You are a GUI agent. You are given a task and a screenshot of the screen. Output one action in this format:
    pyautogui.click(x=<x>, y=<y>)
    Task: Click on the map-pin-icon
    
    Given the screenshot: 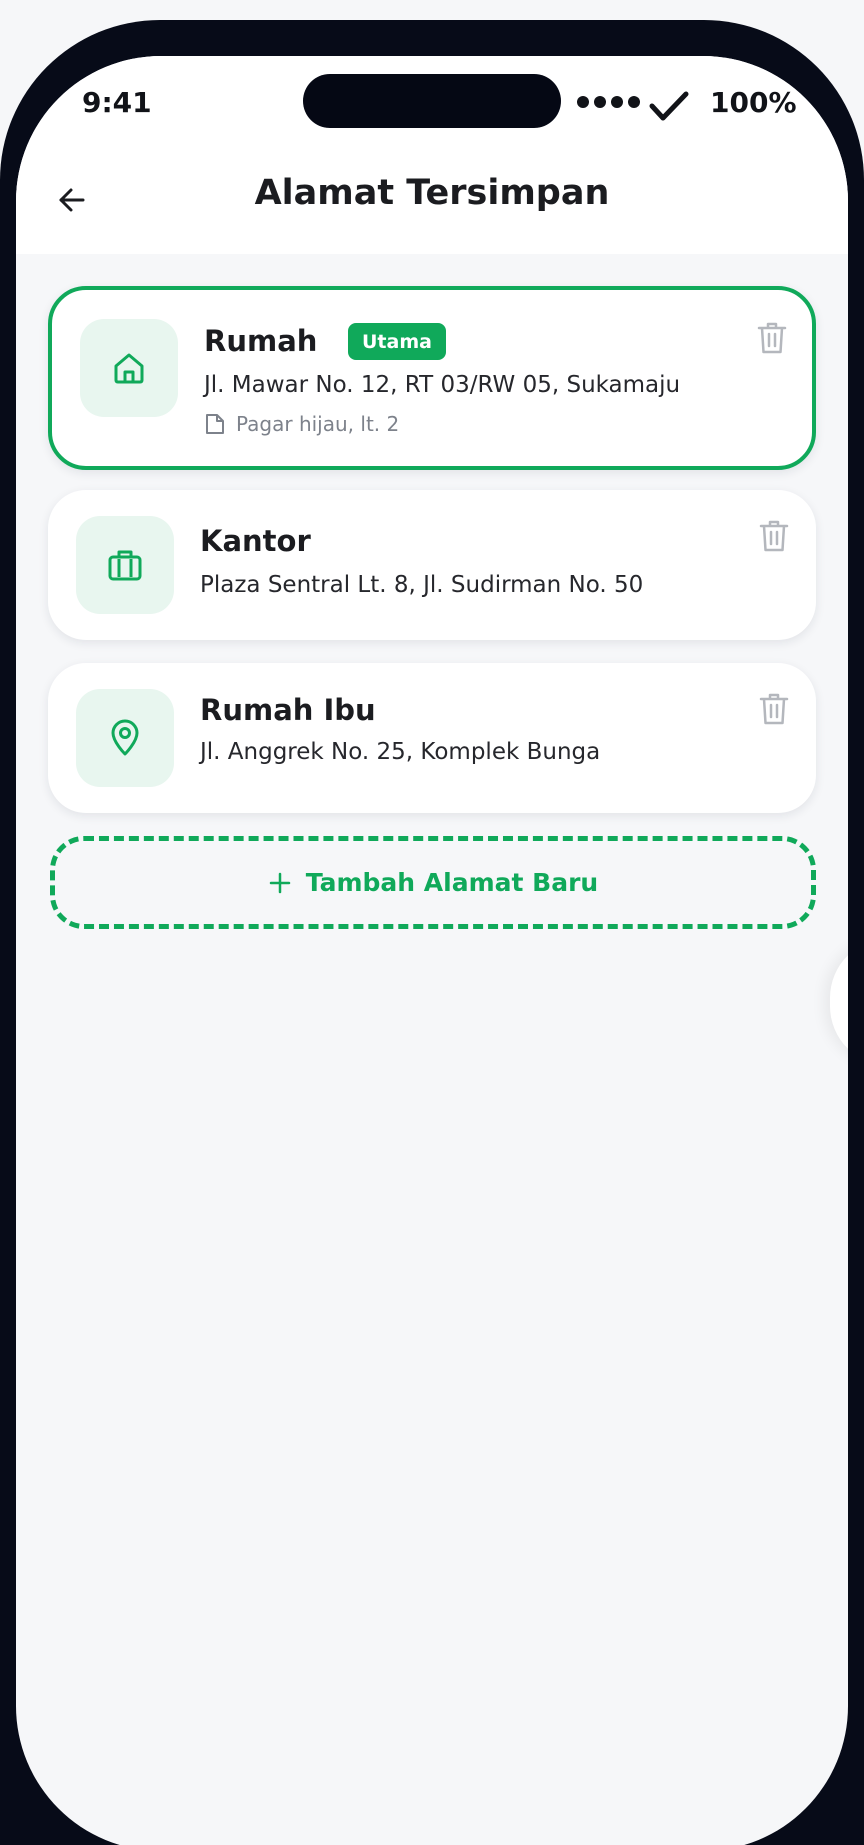 What is the action you would take?
    pyautogui.click(x=125, y=737)
    